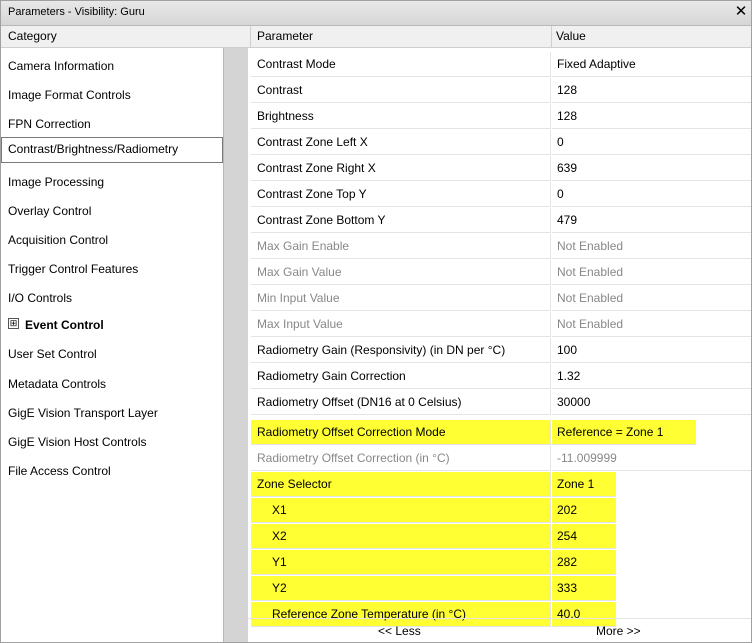 This screenshot has height=643, width=752. I want to click on parameter-cell: Y2, so click(401, 588).